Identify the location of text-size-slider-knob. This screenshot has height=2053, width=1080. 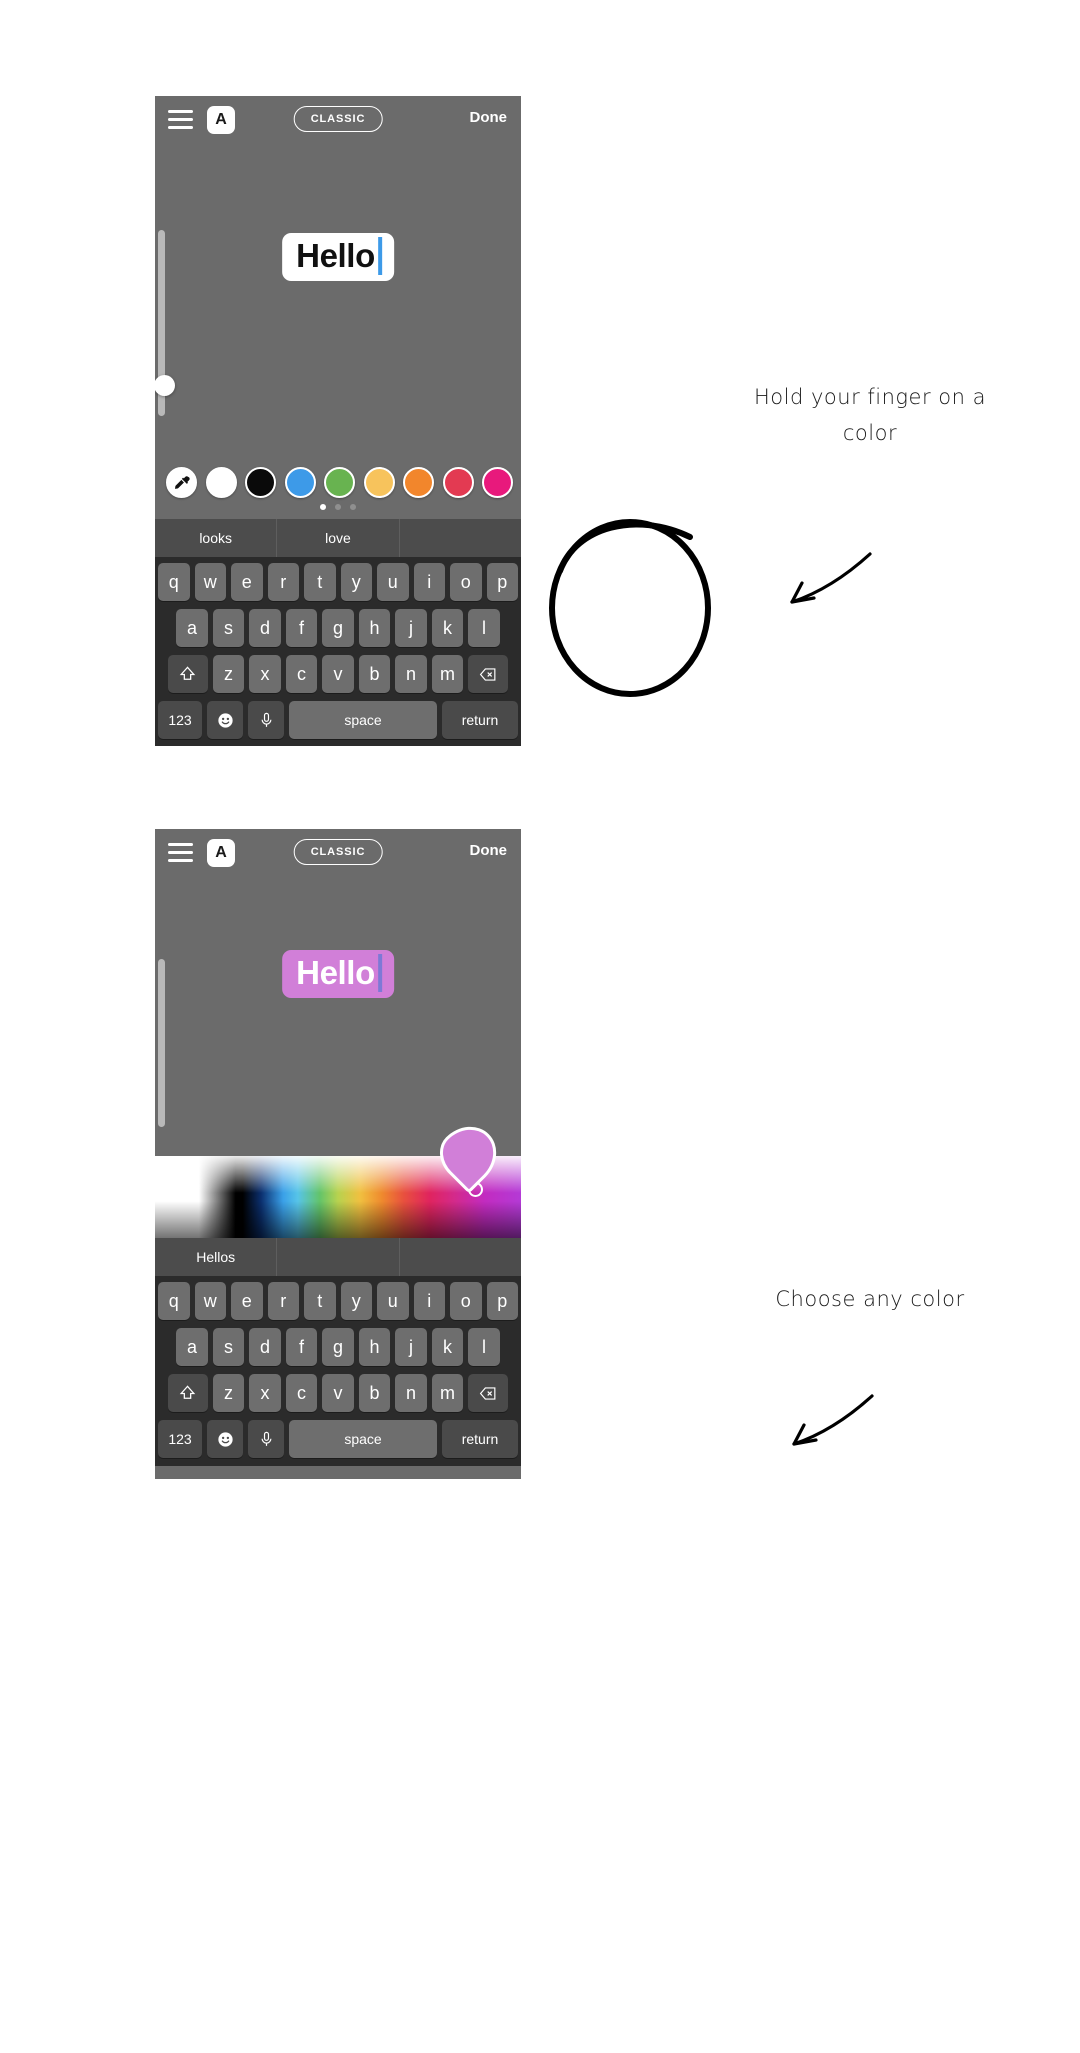
(165, 385).